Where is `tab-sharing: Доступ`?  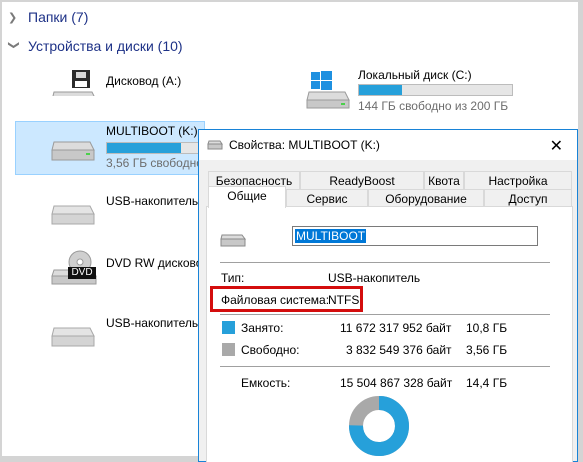 tab-sharing: Доступ is located at coordinates (528, 198).